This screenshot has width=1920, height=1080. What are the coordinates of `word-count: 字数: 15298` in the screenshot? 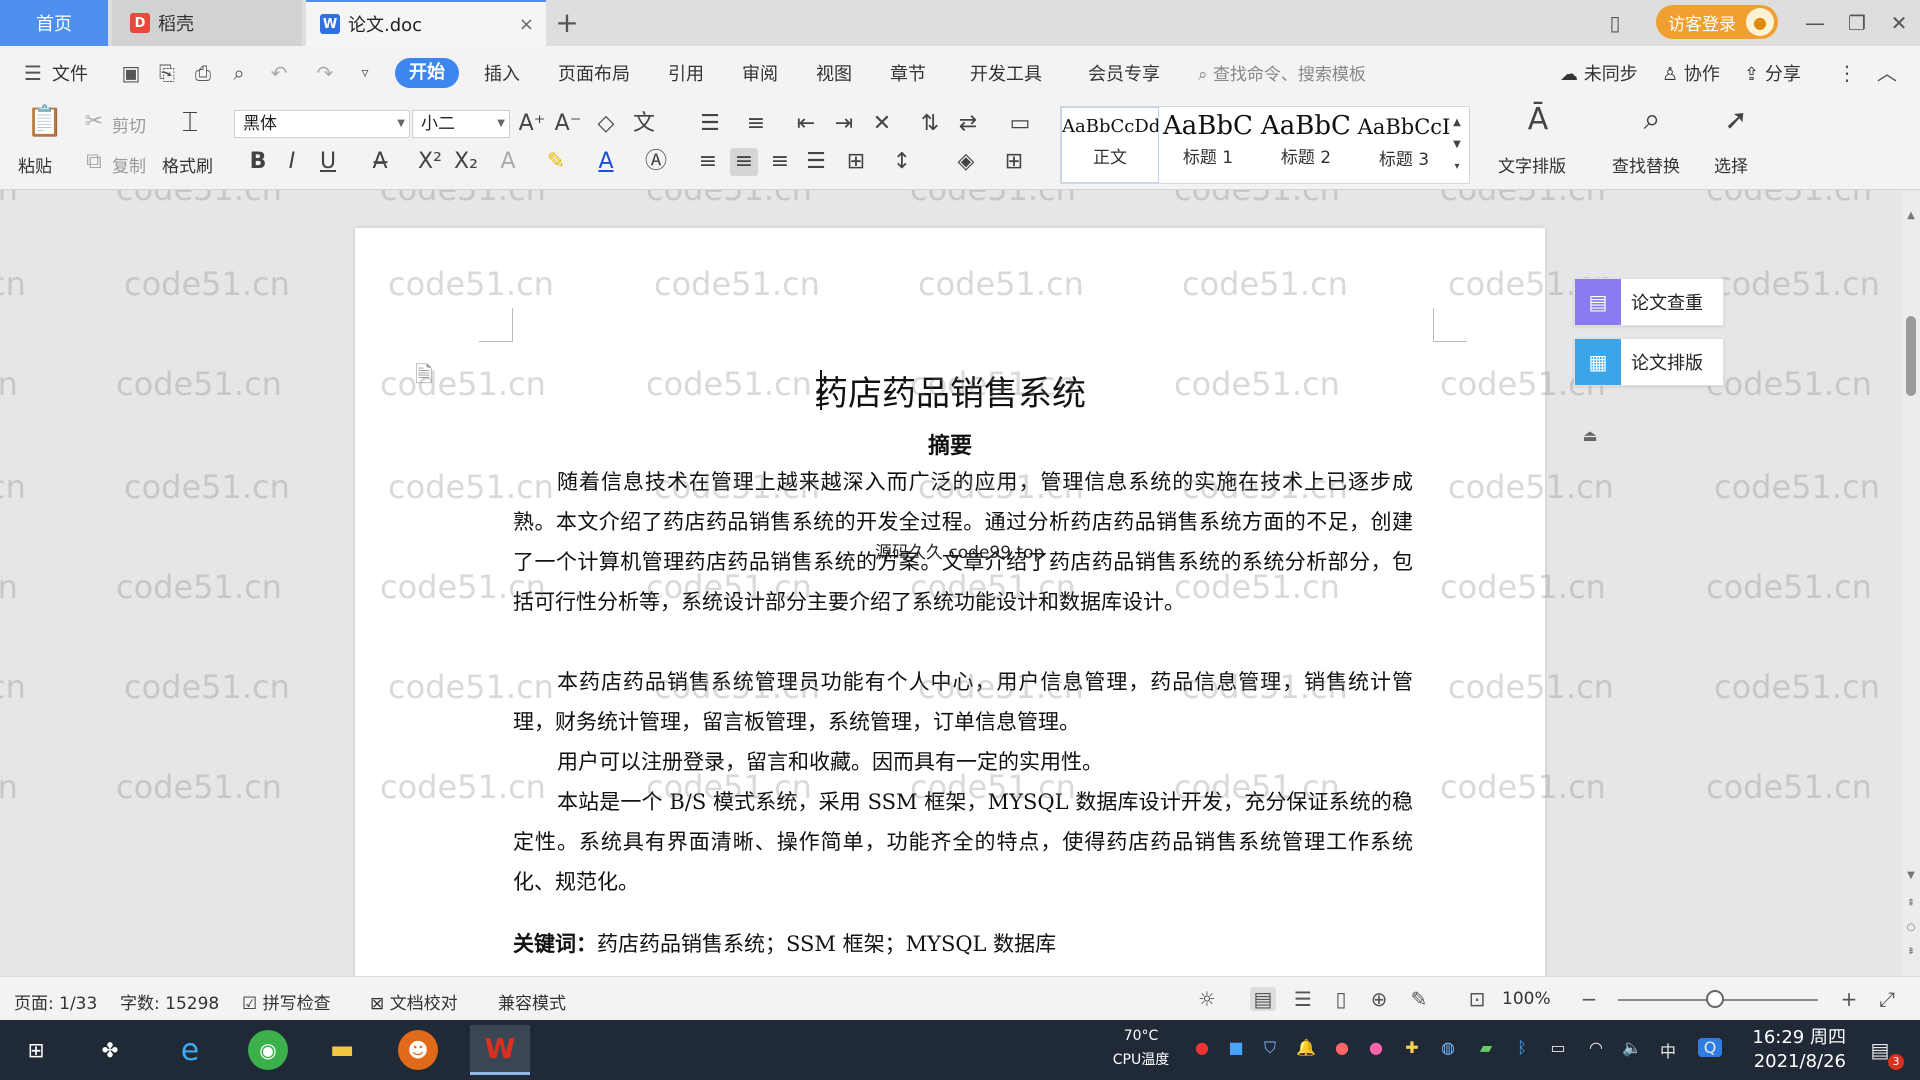 It's located at (169, 1001).